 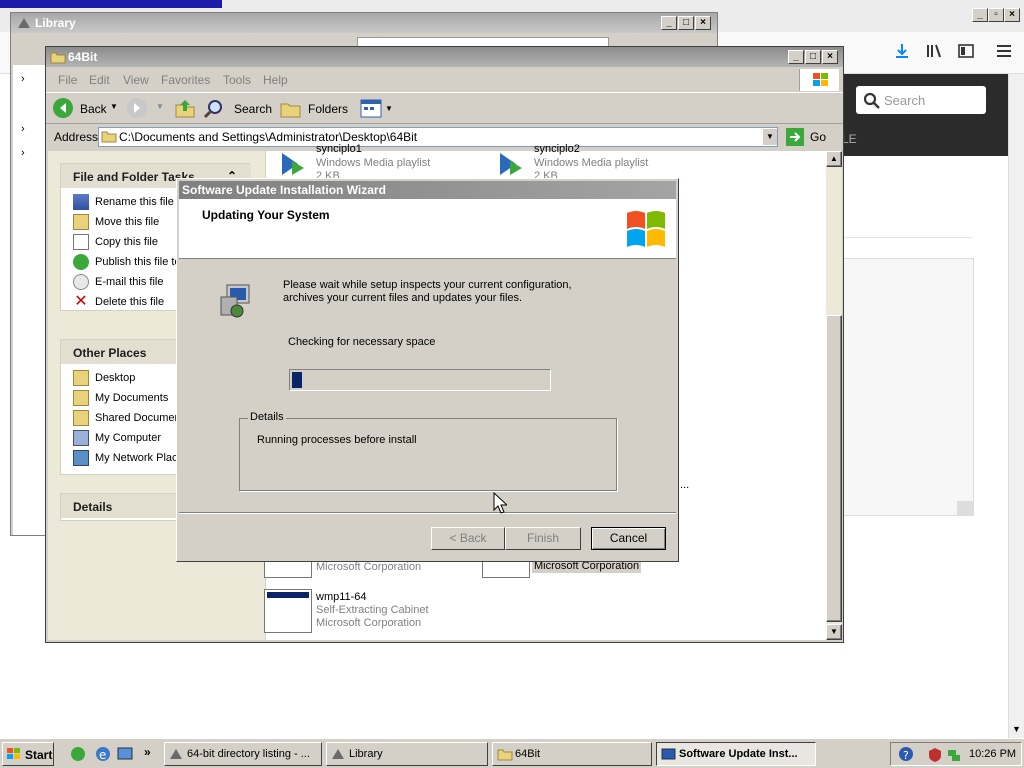 What do you see at coordinates (275, 80) in the screenshot?
I see `menu-help: Help` at bounding box center [275, 80].